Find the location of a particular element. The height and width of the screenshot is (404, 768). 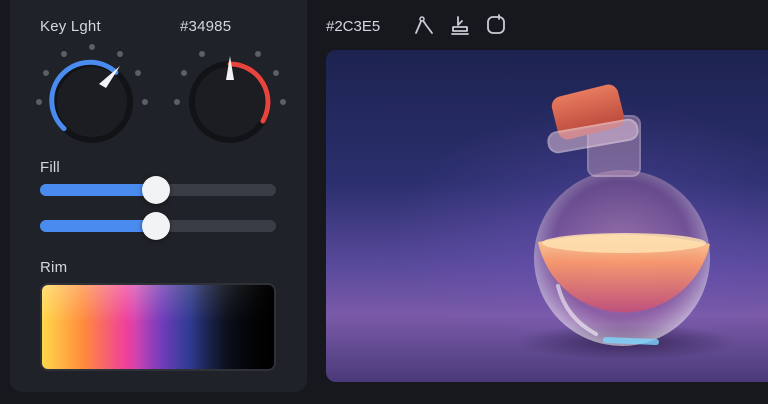

color-hex-value: #2C3E5 is located at coordinates (353, 26).